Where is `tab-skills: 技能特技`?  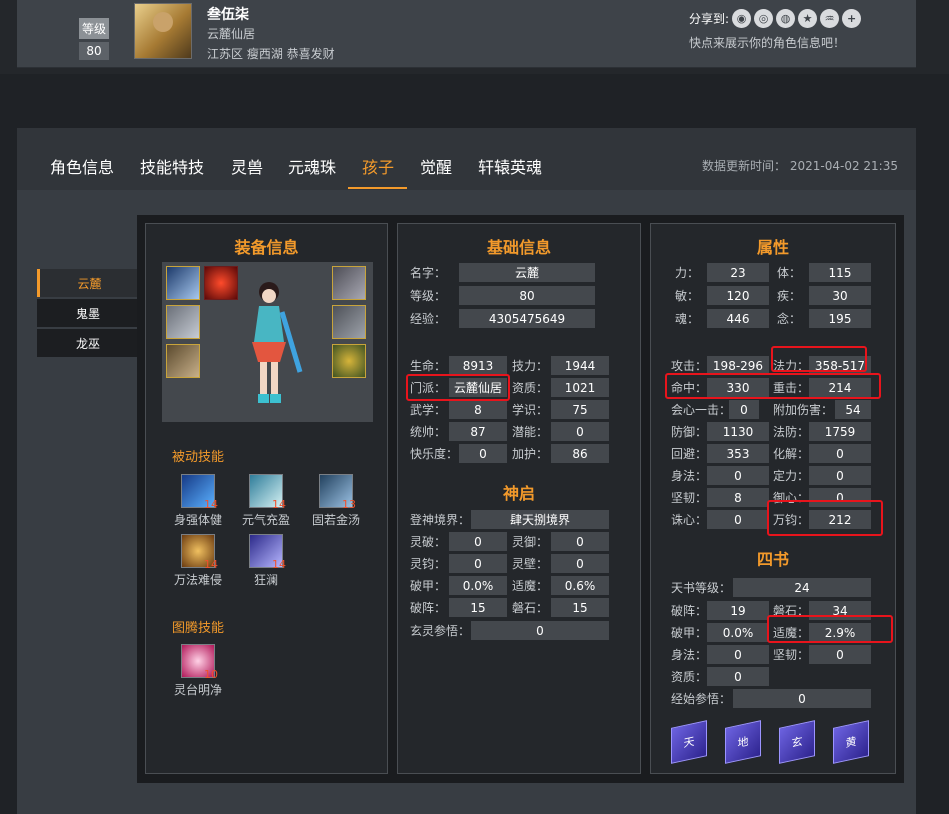 tab-skills: 技能特技 is located at coordinates (172, 166).